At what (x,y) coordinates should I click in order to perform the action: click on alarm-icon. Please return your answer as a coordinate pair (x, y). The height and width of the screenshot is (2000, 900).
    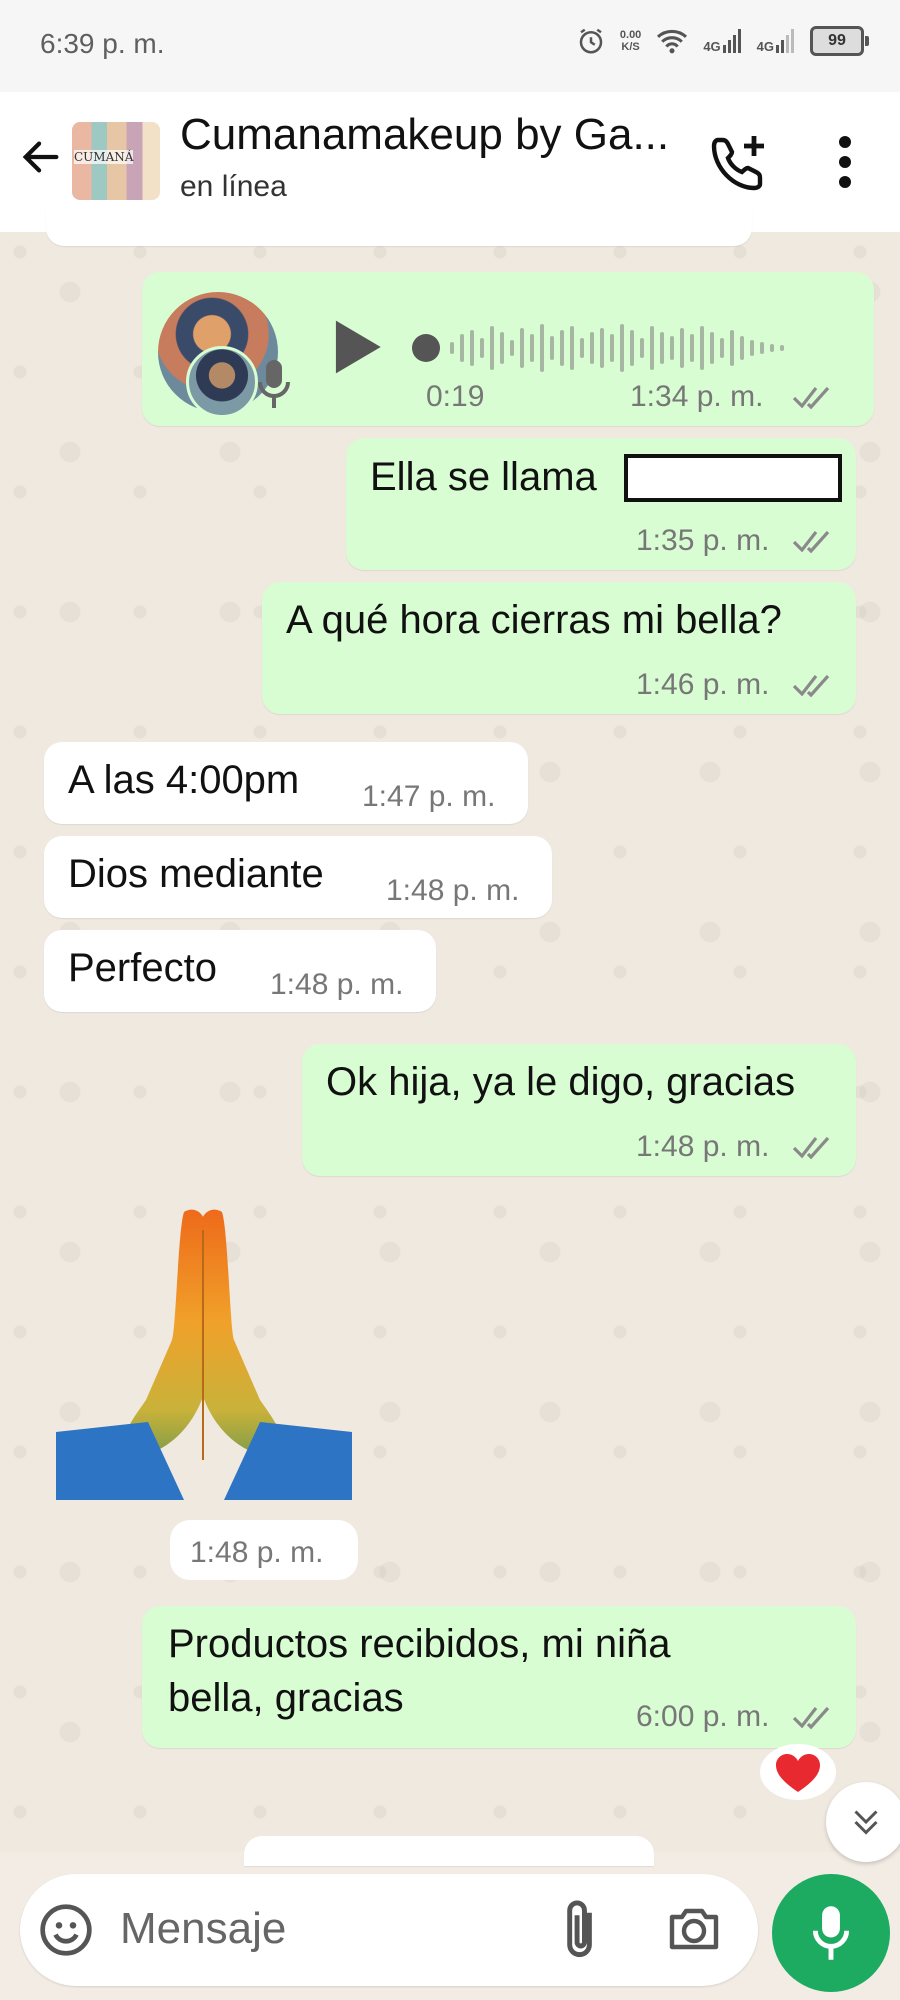
    Looking at the image, I should click on (591, 41).